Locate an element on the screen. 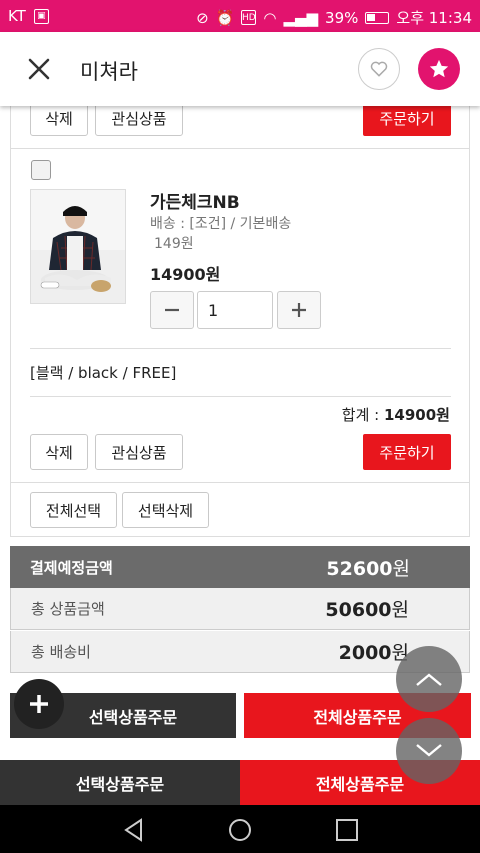 This screenshot has width=480, height=853. select-all-button: 전체선택 is located at coordinates (73, 510).